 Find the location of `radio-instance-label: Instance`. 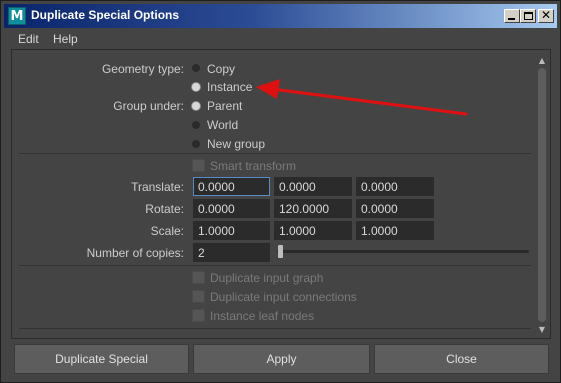

radio-instance-label: Instance is located at coordinates (229, 87).